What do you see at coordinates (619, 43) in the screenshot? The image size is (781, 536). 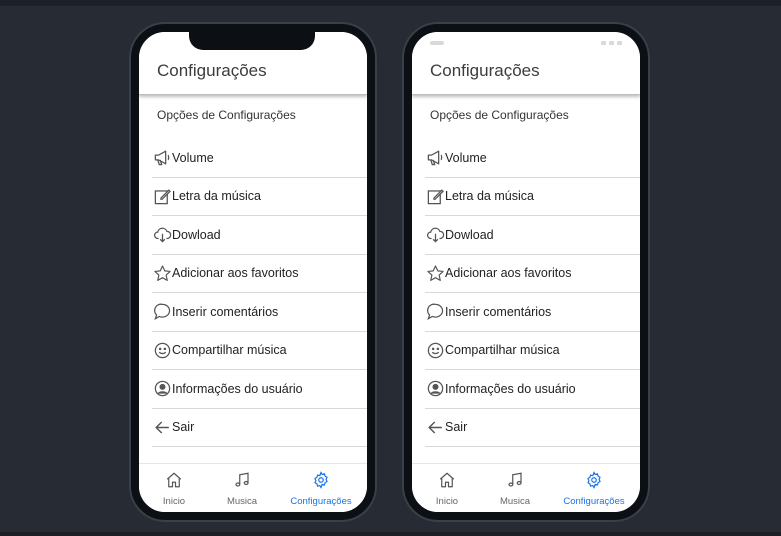 I see `battery-icon` at bounding box center [619, 43].